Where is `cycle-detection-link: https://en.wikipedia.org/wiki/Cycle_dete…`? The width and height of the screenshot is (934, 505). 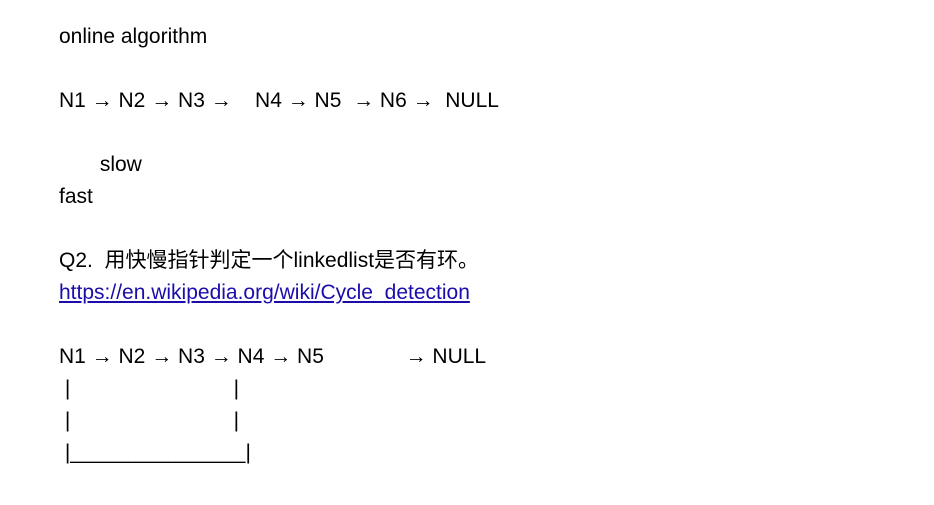 cycle-detection-link: https://en.wikipedia.org/wiki/Cycle_dete… is located at coordinates (264, 293).